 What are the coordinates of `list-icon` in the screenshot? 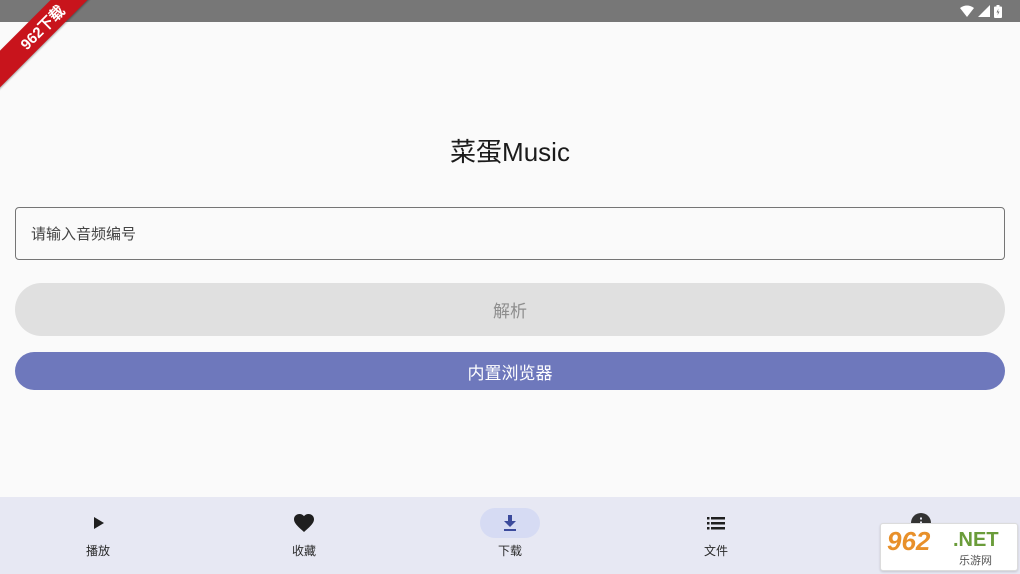 It's located at (716, 522).